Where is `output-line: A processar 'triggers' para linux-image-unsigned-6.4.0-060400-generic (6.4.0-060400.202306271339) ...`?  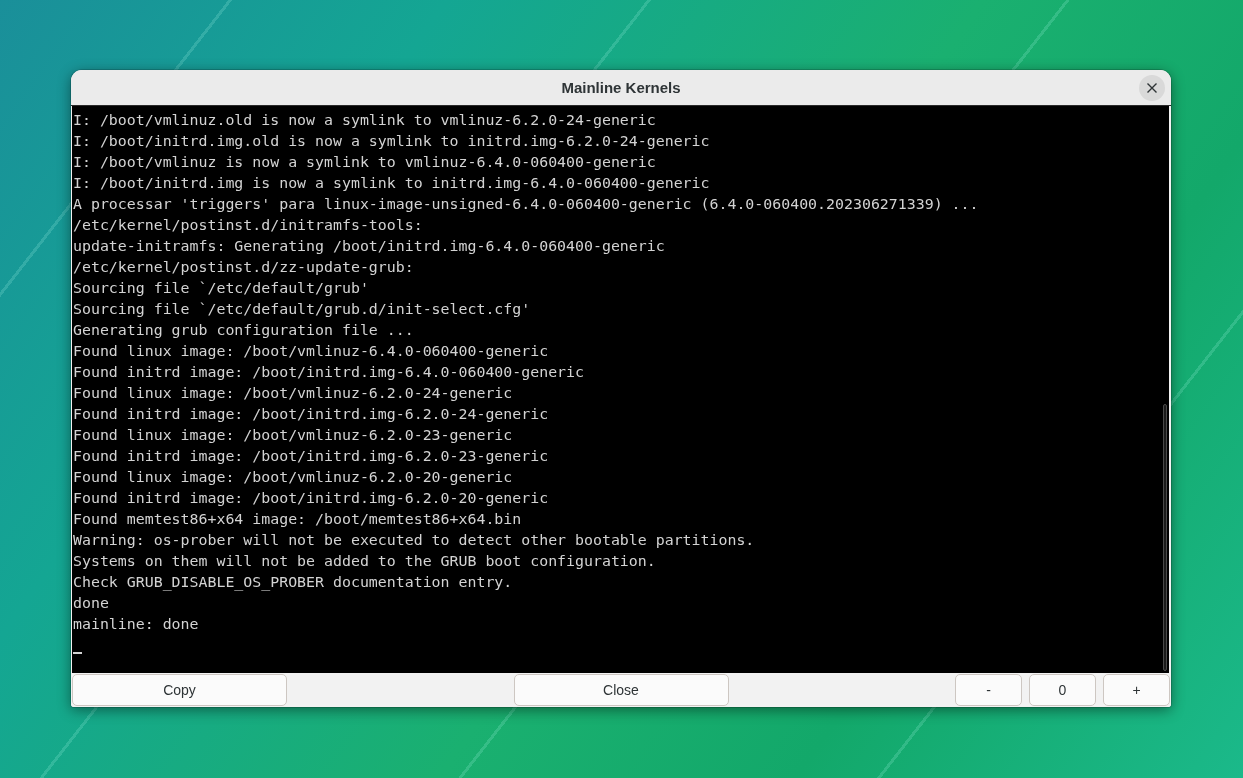
output-line: A processar 'triggers' para linux-image-unsigned-6.4.0-060400-generic (6.4.0-060400.202306271339) ... is located at coordinates (526, 204).